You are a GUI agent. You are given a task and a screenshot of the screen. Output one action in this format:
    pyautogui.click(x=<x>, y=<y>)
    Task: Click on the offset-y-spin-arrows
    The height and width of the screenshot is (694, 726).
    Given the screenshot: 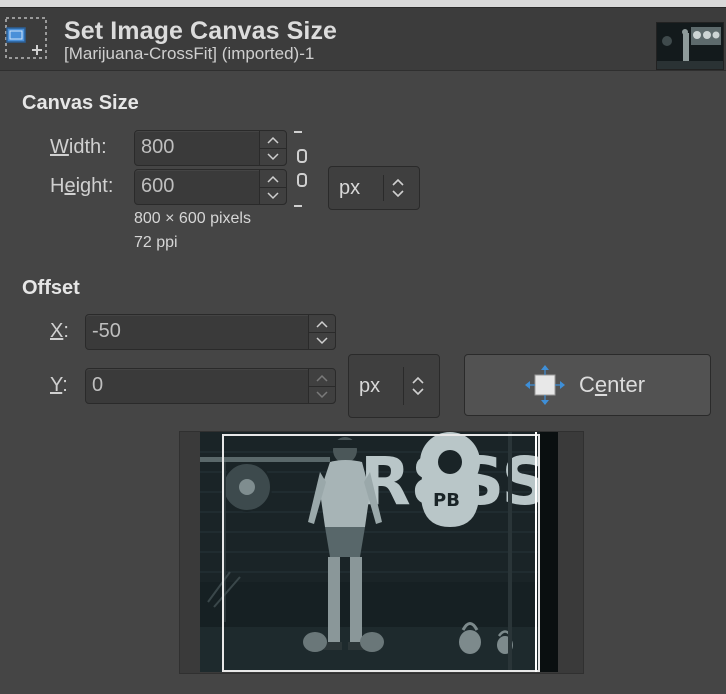 What is the action you would take?
    pyautogui.click(x=321, y=386)
    